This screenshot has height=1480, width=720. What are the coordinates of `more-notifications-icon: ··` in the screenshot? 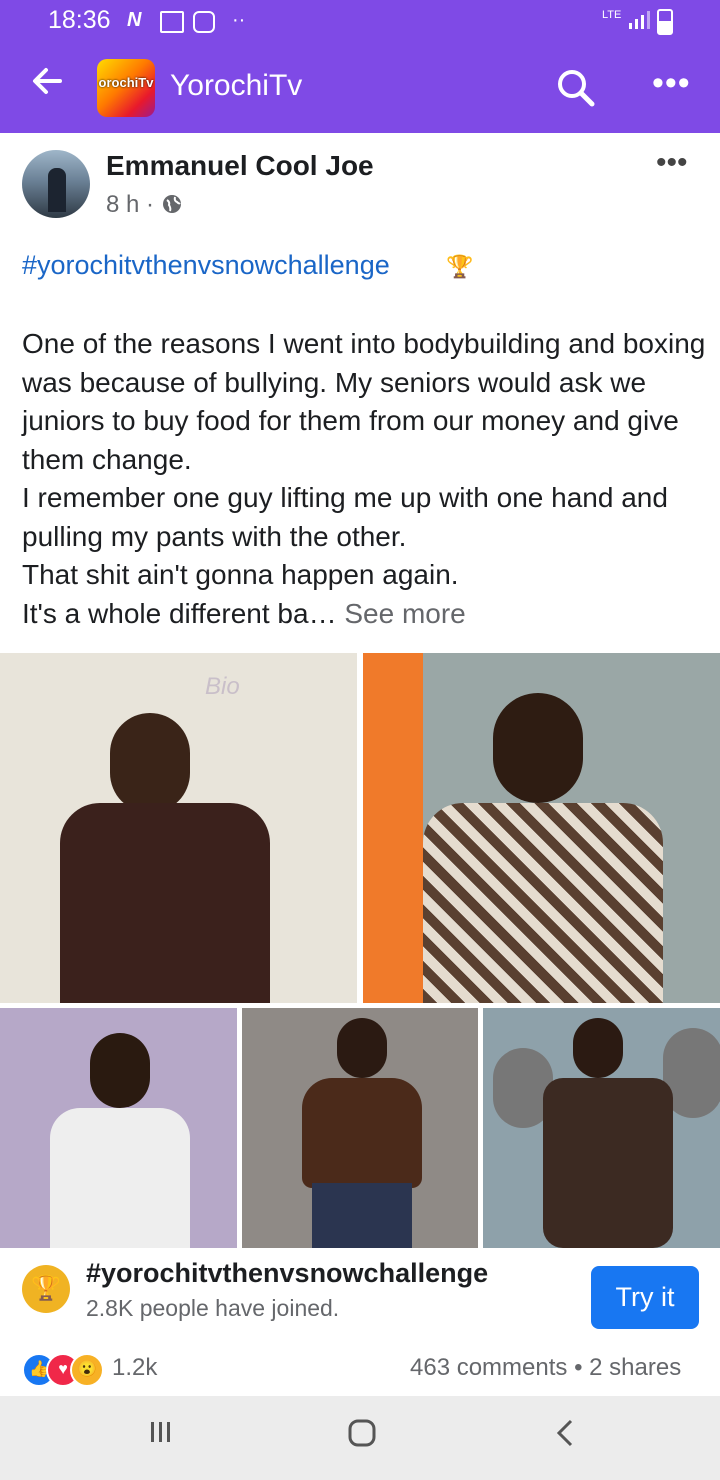 It's located at (239, 20).